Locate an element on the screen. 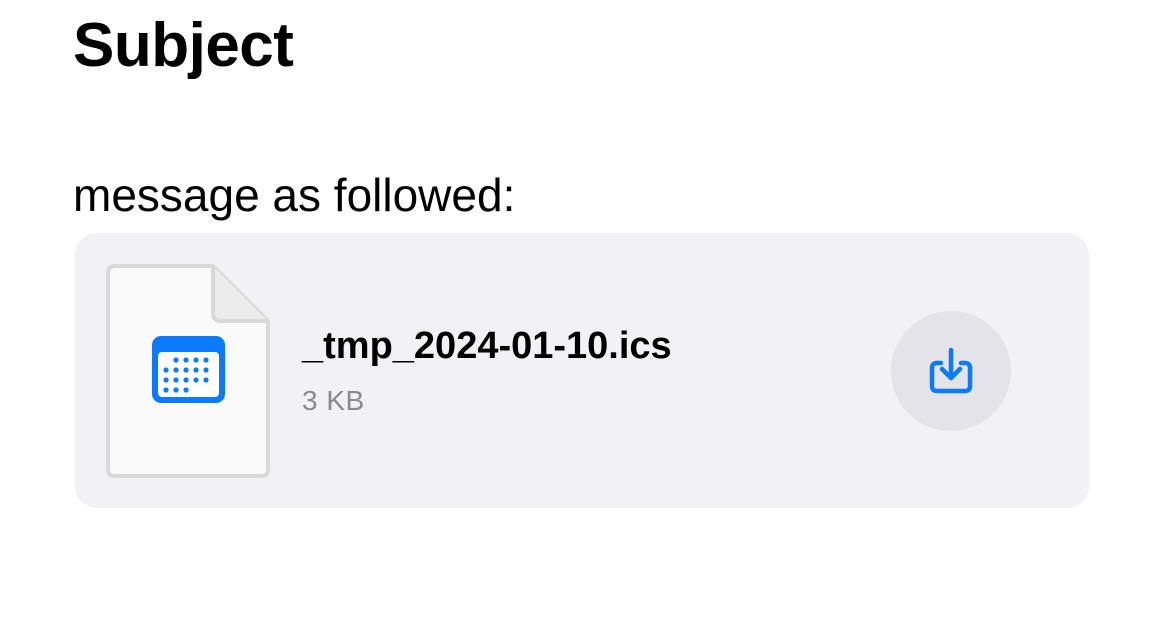  download-icon is located at coordinates (951, 370).